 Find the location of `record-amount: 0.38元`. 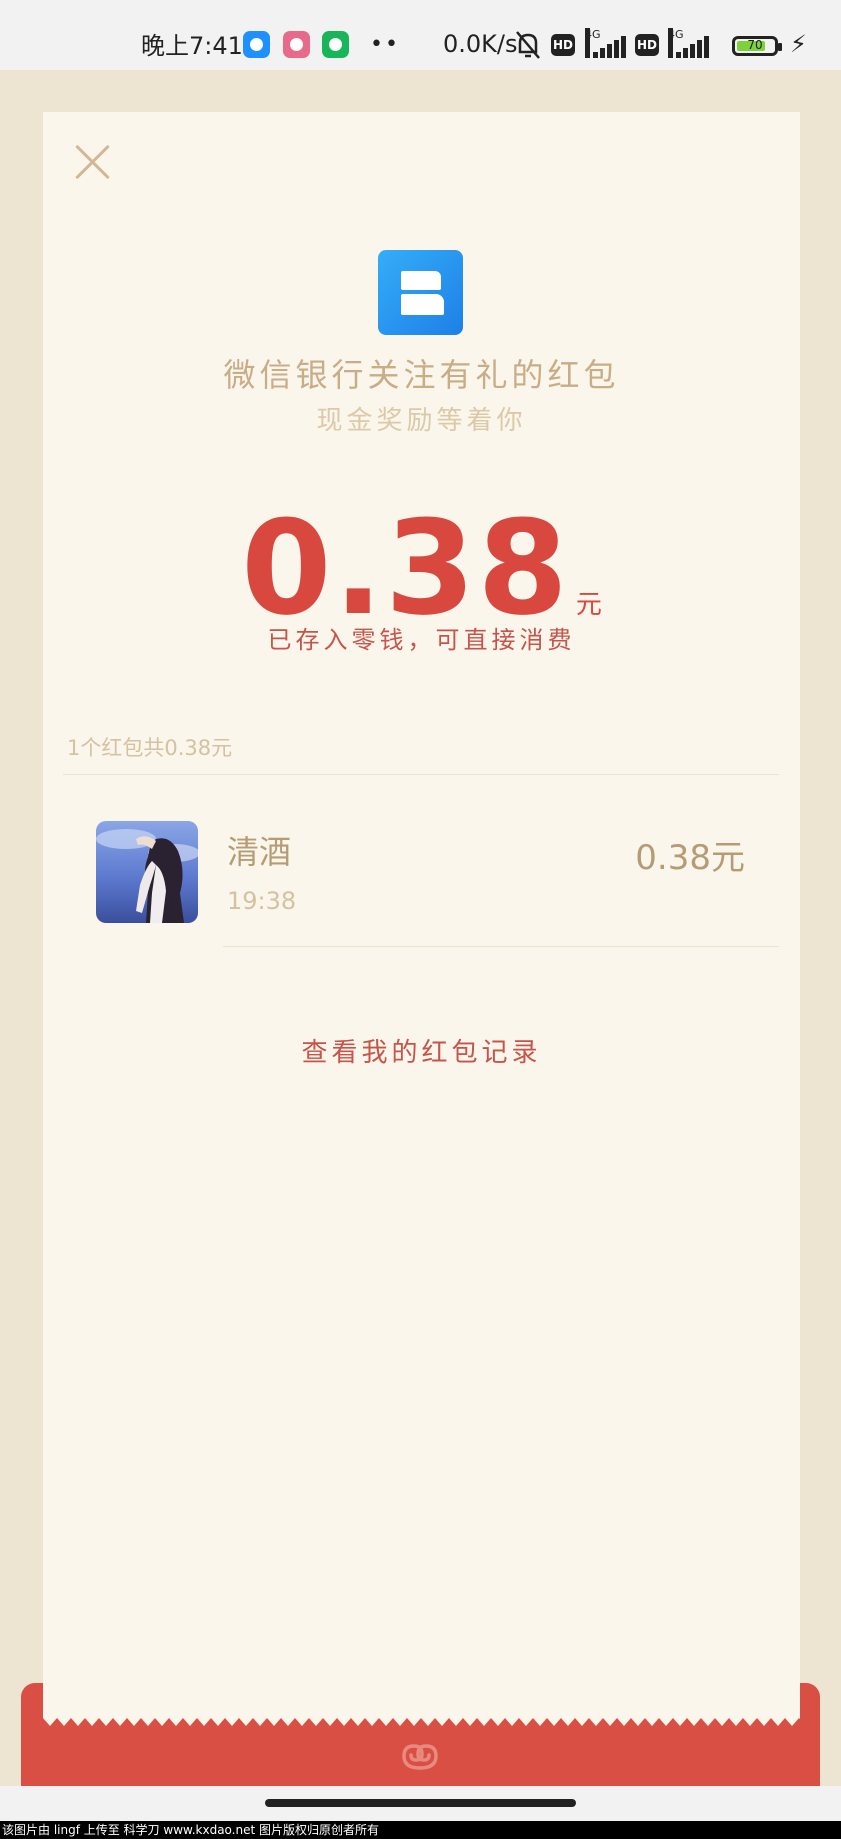

record-amount: 0.38元 is located at coordinates (690, 858).